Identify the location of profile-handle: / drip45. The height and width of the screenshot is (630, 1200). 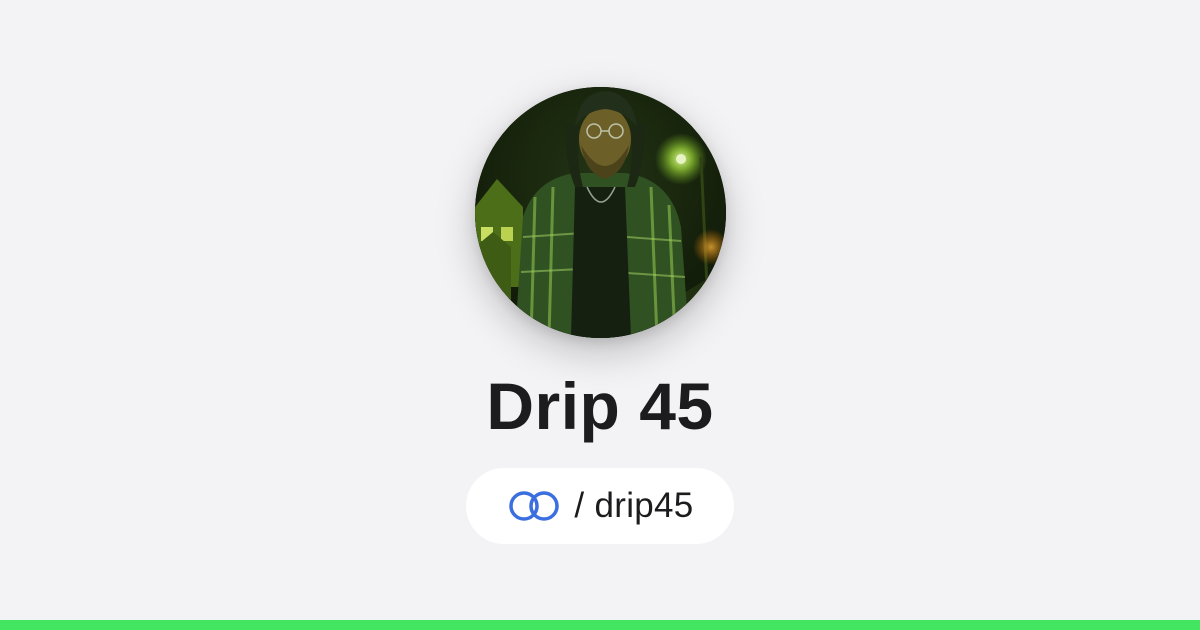
(634, 505).